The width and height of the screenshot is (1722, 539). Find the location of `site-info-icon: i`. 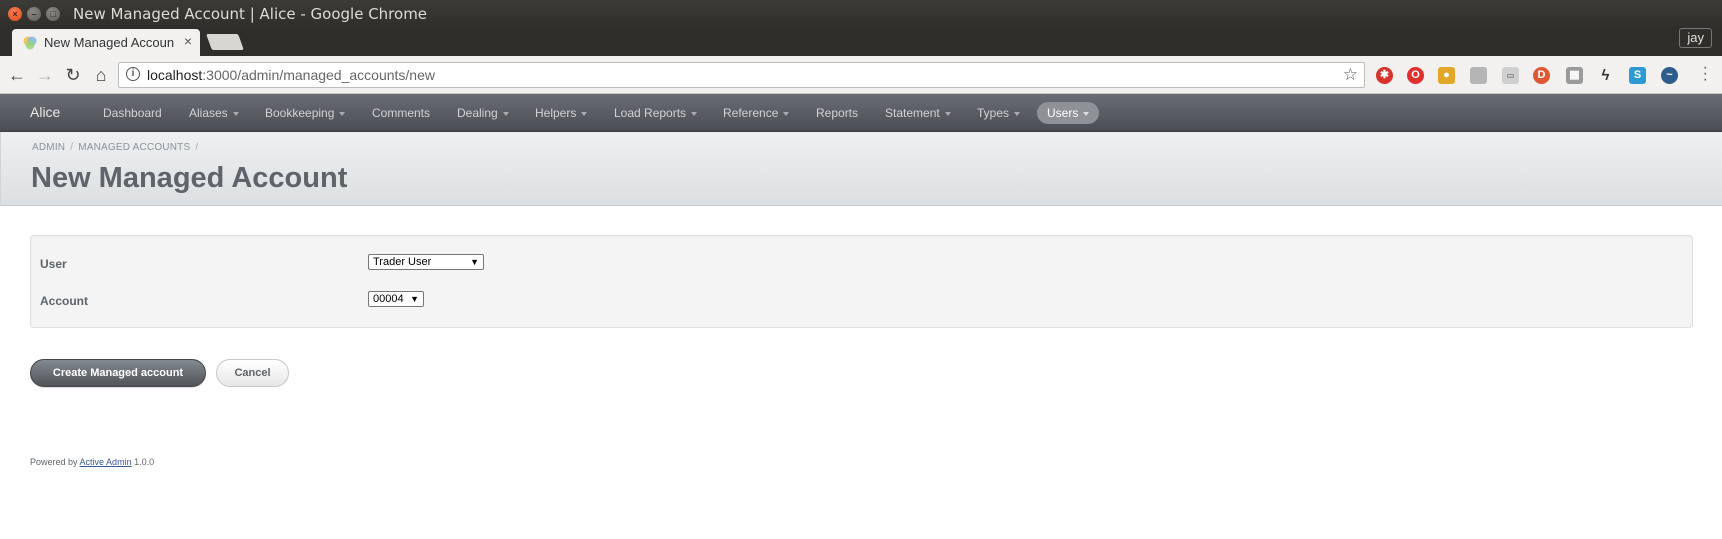

site-info-icon: i is located at coordinates (133, 74).